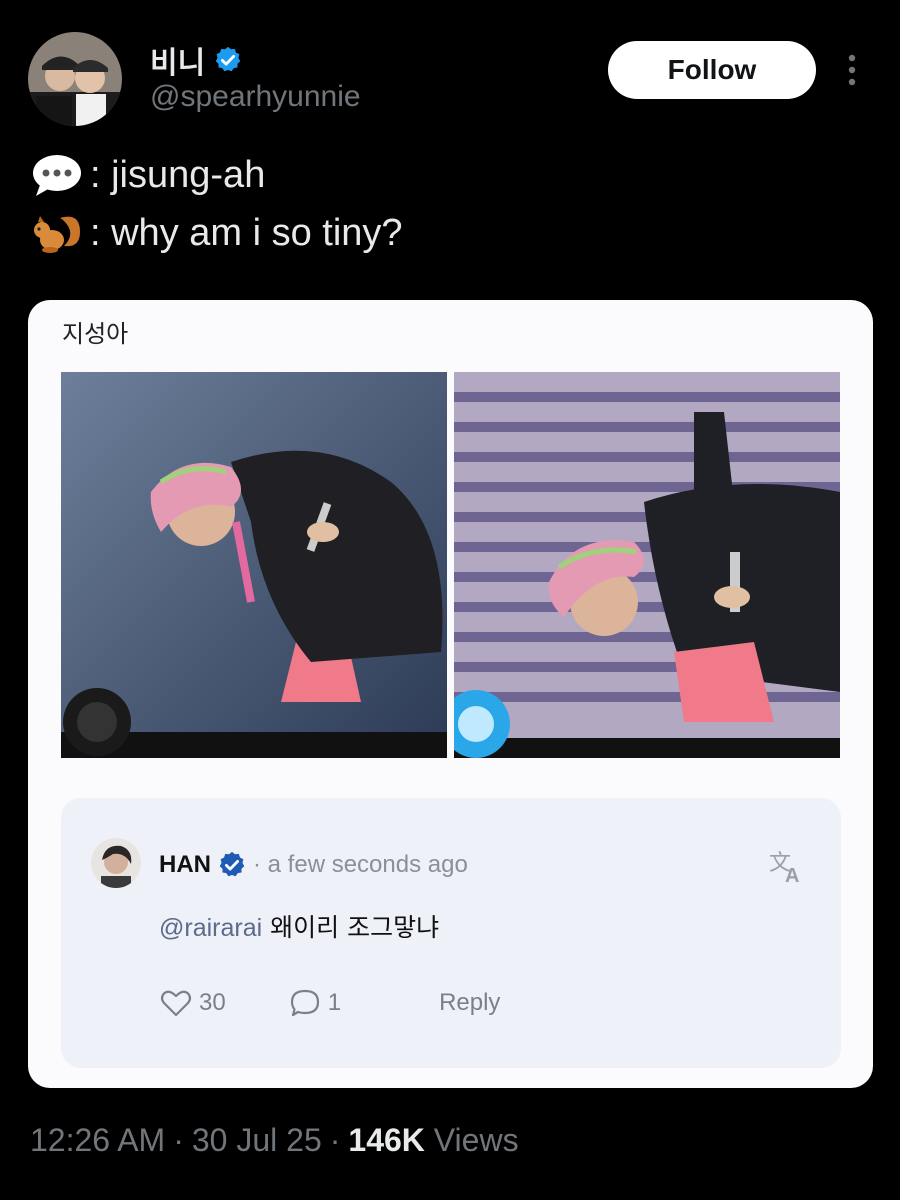 This screenshot has height=1200, width=900. I want to click on translate-icon: 文 A, so click(787, 866).